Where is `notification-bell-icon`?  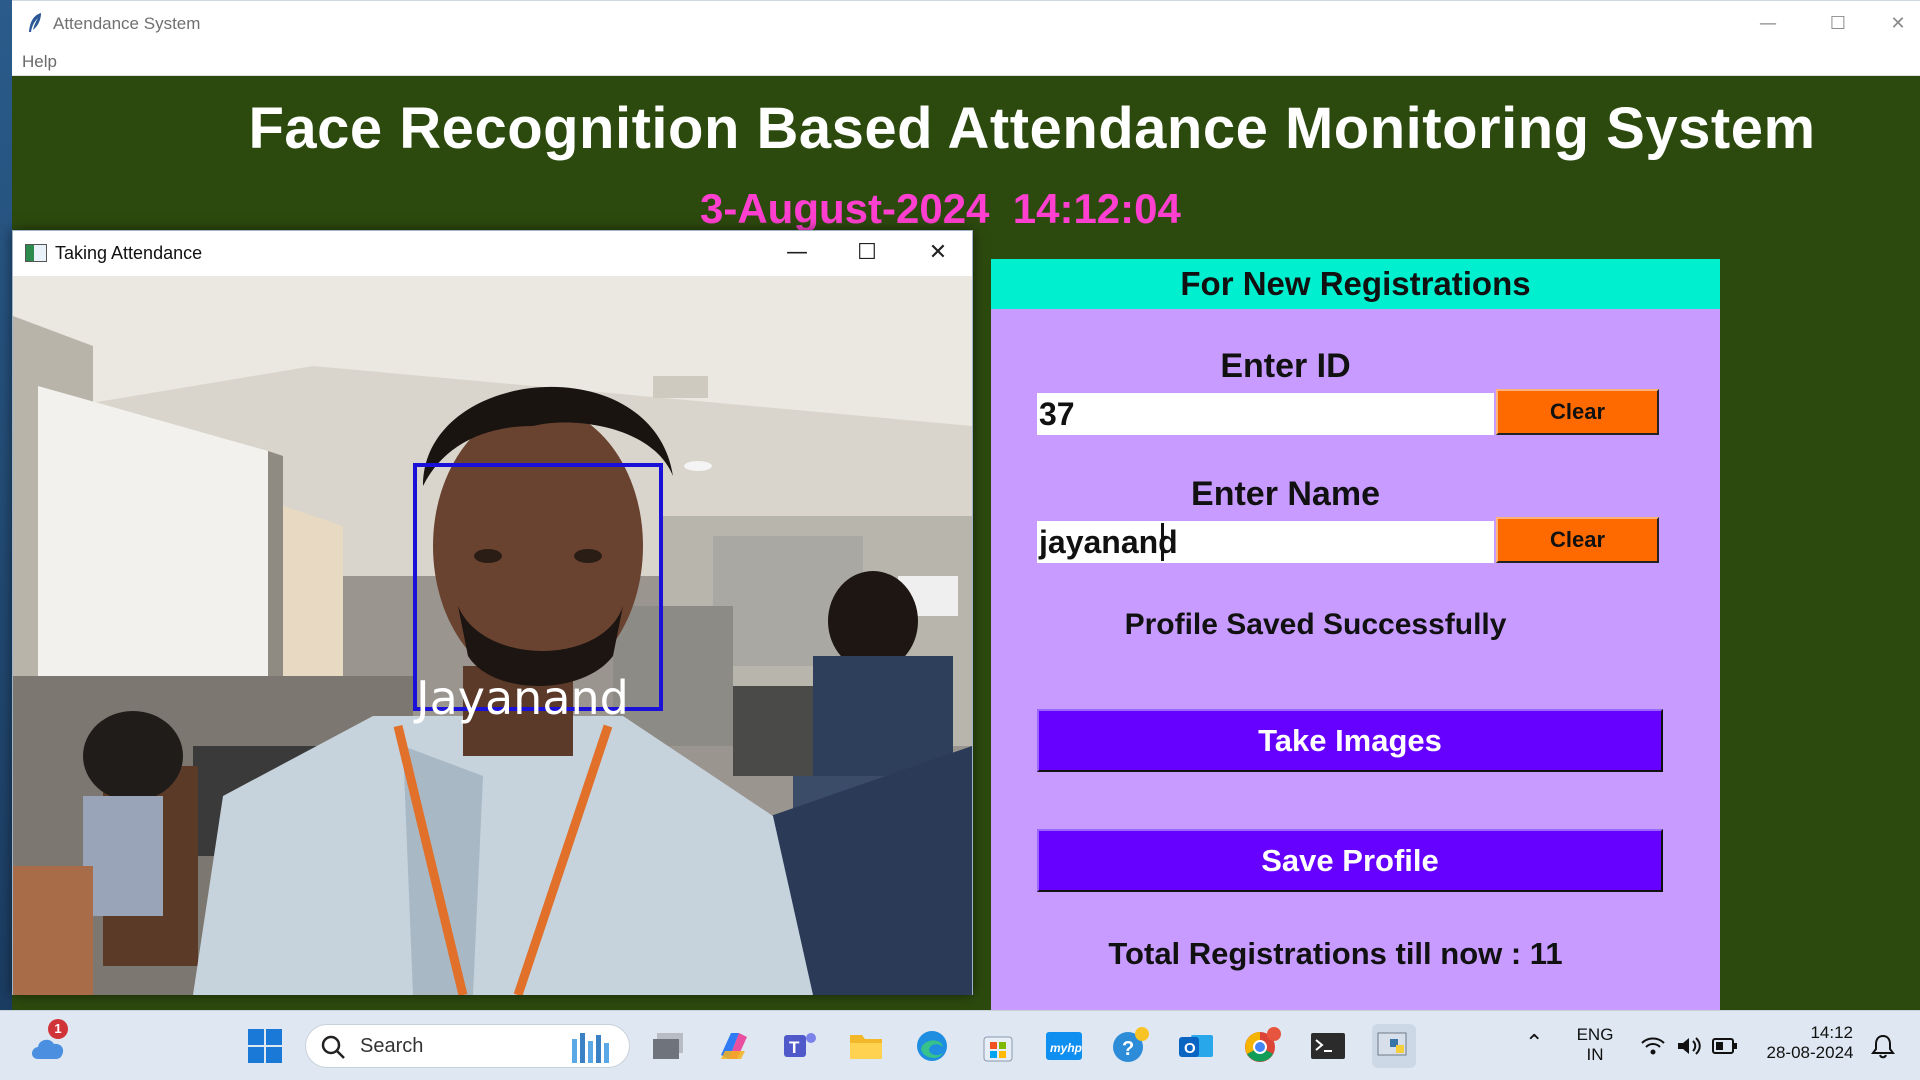
notification-bell-icon is located at coordinates (1883, 1046).